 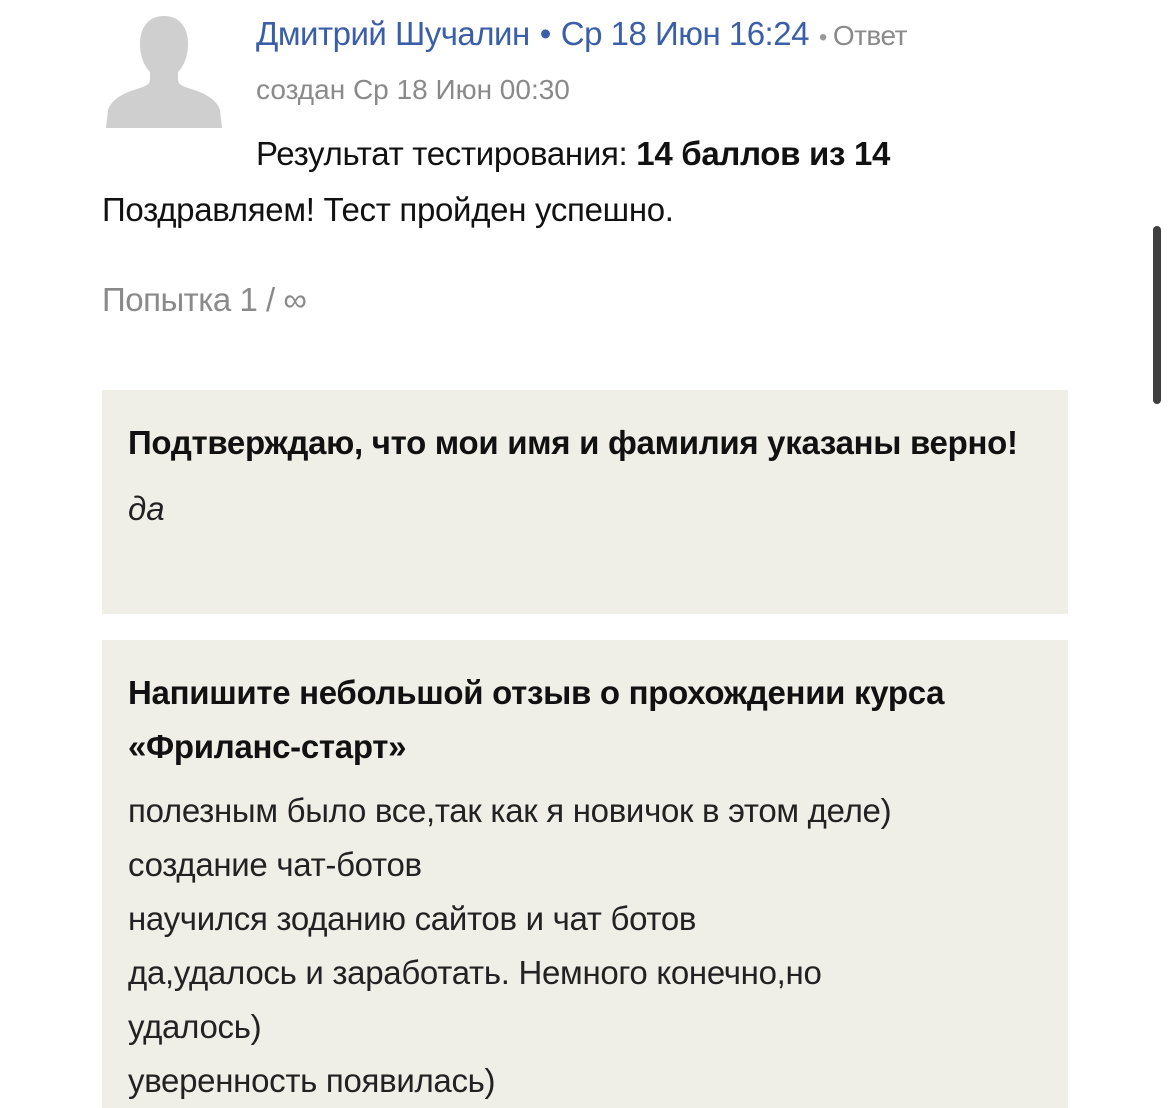 I want to click on answer-line: научился зоданию сайтов и чат ботов, so click(x=412, y=918).